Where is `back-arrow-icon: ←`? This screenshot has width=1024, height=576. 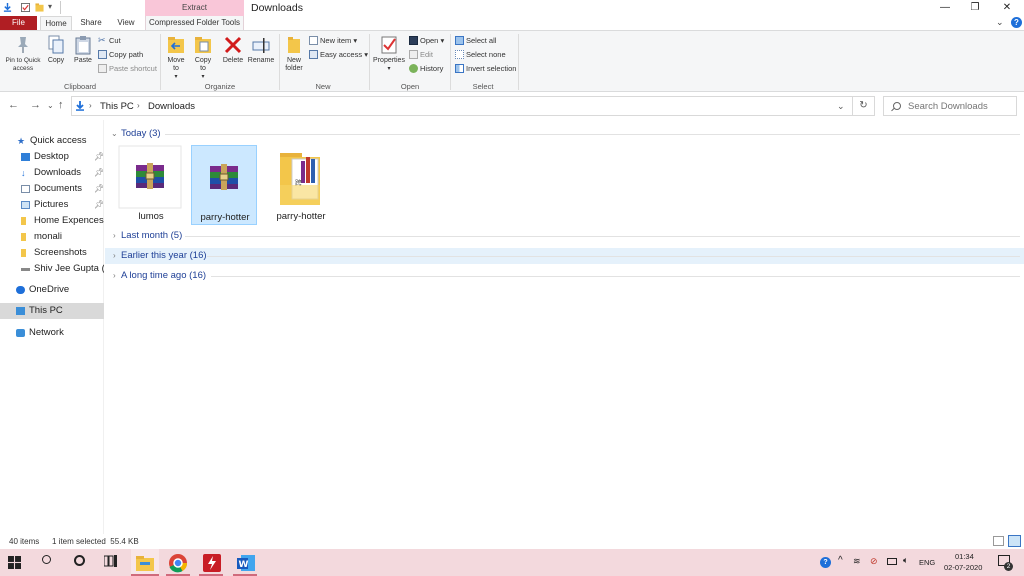
back-arrow-icon: ← is located at coordinates (13, 105).